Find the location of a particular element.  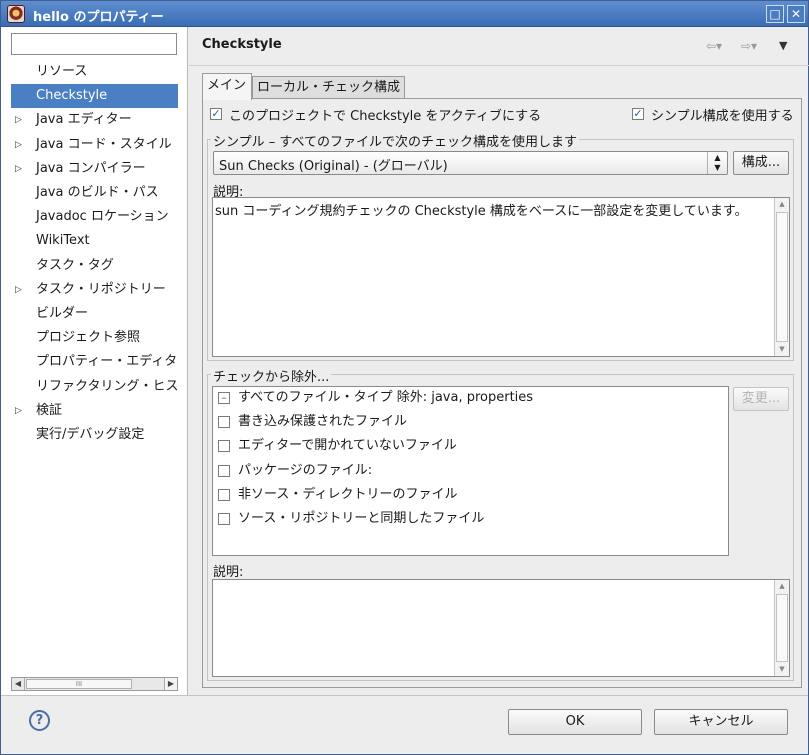

check-config-select: Sun Checks (Original) - (グローバル) ▲ ▼ is located at coordinates (470, 163).